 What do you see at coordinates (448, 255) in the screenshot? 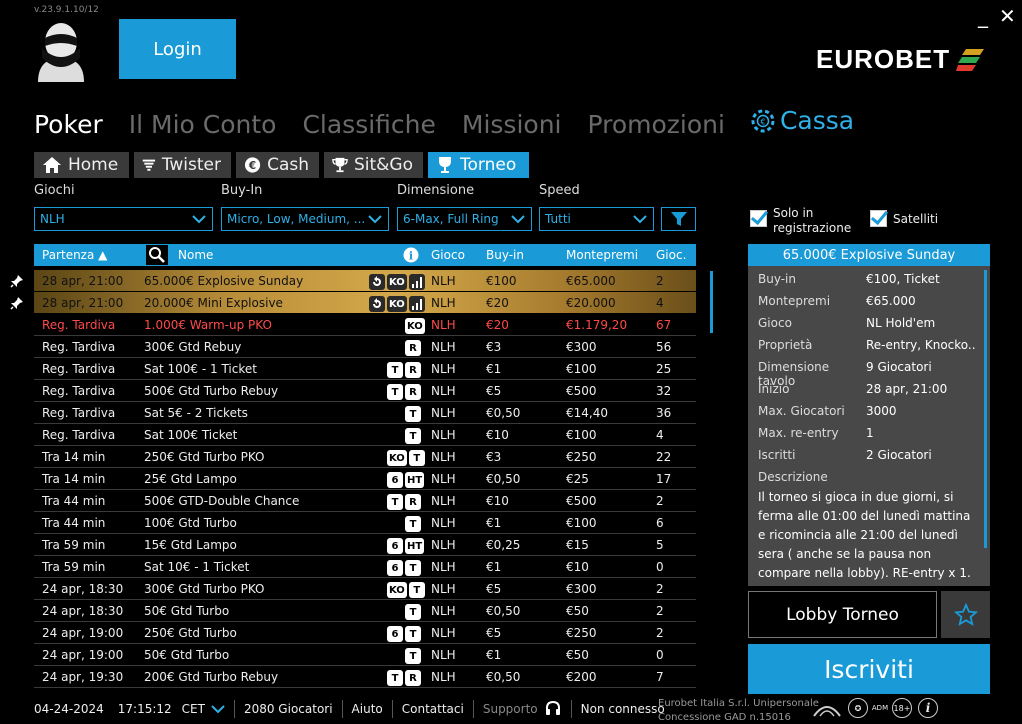
I see `col-gioco: Gioco` at bounding box center [448, 255].